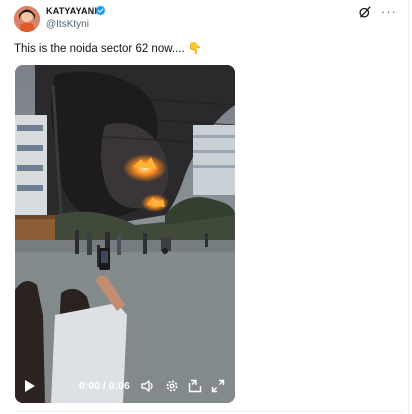 This screenshot has width=412, height=414. I want to click on divider, so click(209, 411).